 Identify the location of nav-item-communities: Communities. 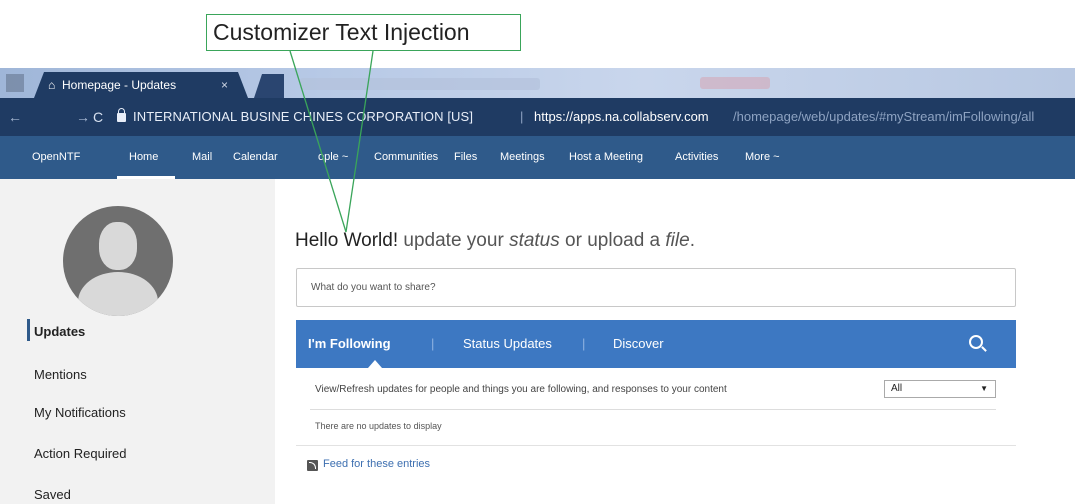
(406, 157).